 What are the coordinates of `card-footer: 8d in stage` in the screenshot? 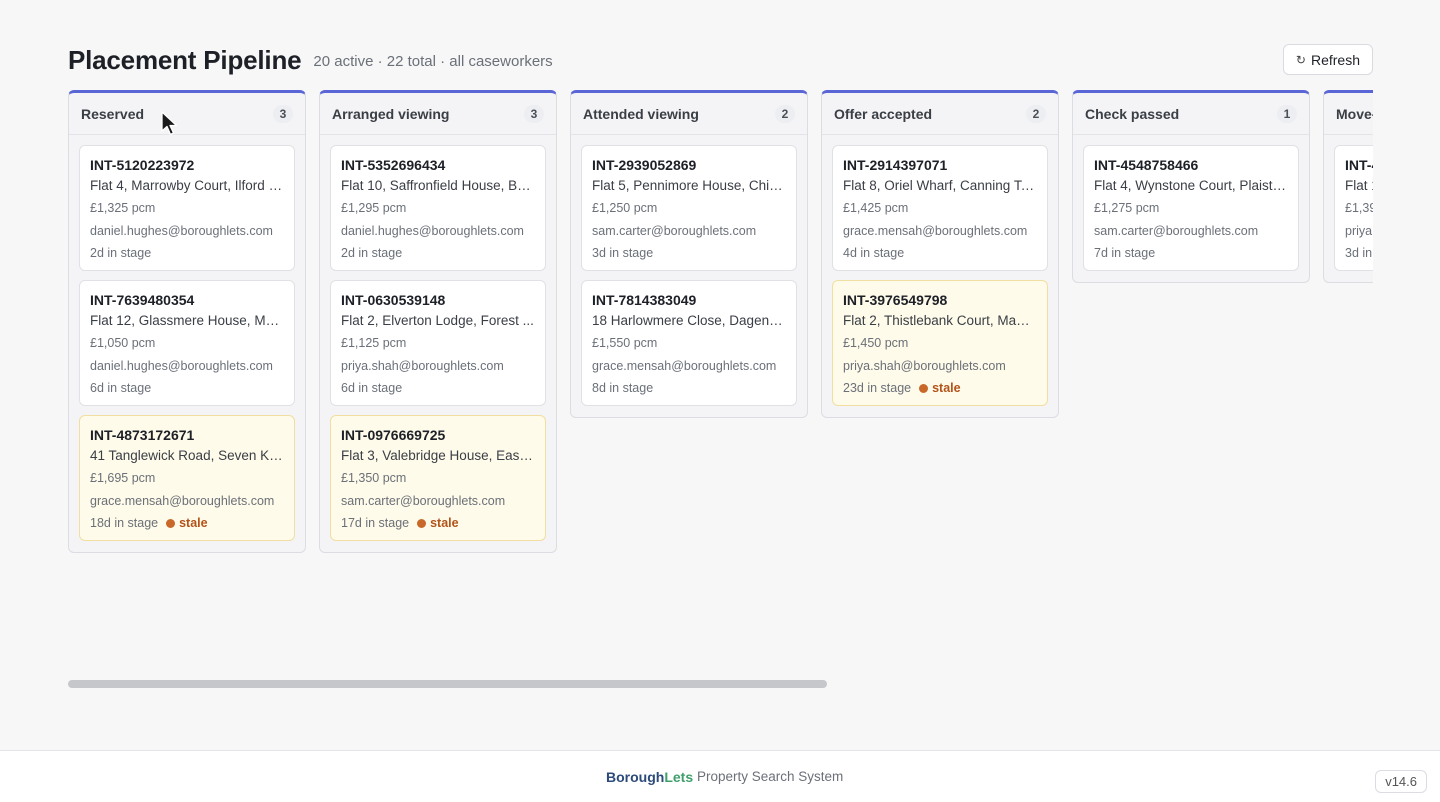 It's located at (689, 388).